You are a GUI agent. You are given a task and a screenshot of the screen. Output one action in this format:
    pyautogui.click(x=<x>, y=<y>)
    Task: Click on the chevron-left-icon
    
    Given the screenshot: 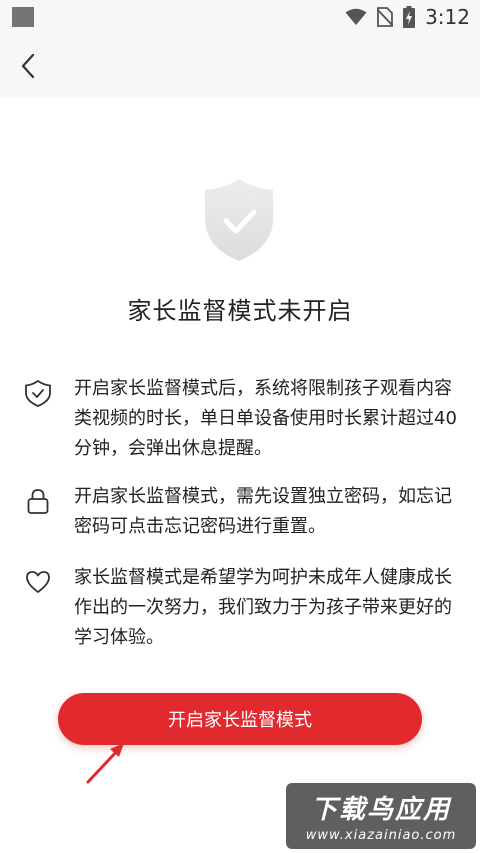 What is the action you would take?
    pyautogui.click(x=28, y=66)
    